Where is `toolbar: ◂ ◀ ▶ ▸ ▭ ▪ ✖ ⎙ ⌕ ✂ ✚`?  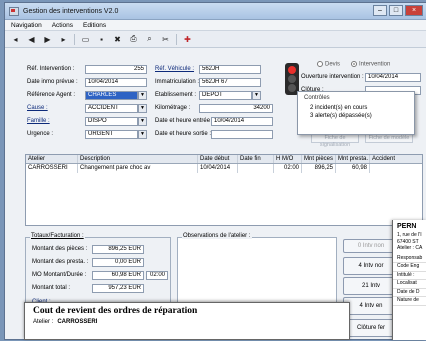
toolbar: ◂ ◀ ▶ ▸ ▭ ▪ ✖ ⎙ ⌕ ✂ ✚ is located at coordinates (215, 39).